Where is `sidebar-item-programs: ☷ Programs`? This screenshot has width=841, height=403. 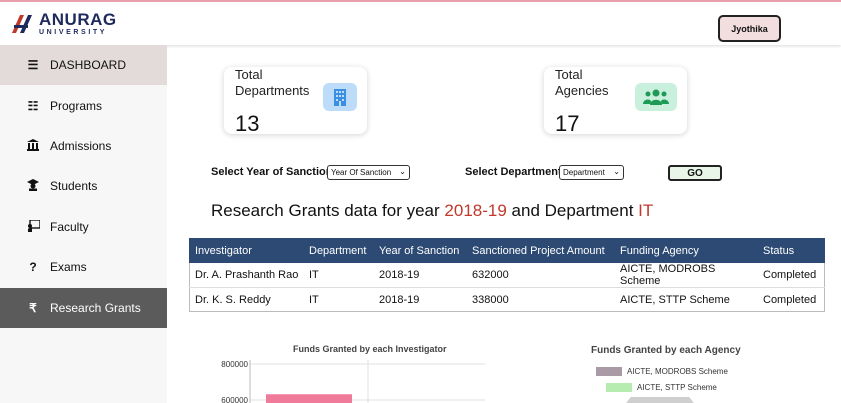
sidebar-item-programs: ☷ Programs is located at coordinates (83, 106).